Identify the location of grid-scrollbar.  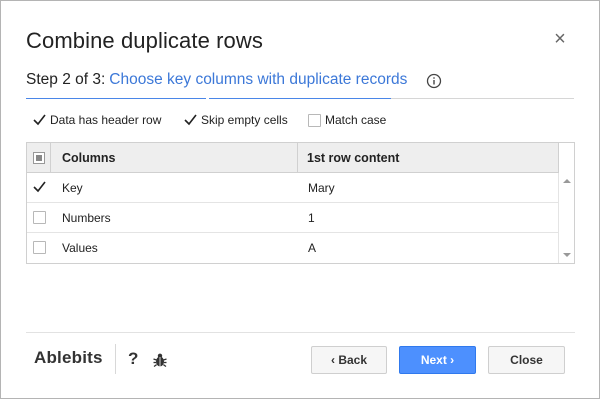
(566, 218).